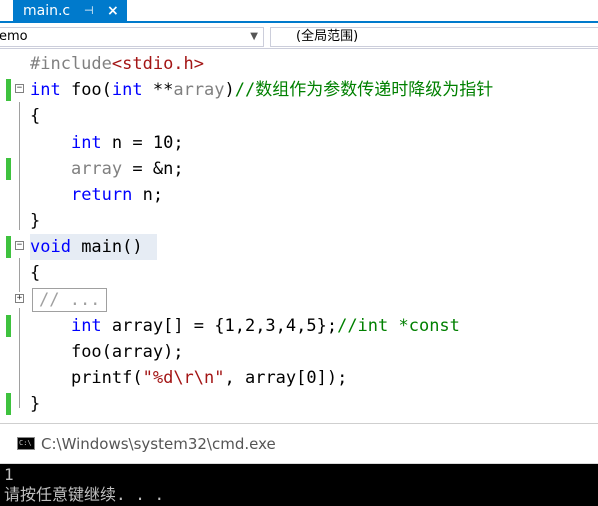 The width and height of the screenshot is (598, 506). What do you see at coordinates (286, 378) in the screenshot?
I see `statement: , array[0]);` at bounding box center [286, 378].